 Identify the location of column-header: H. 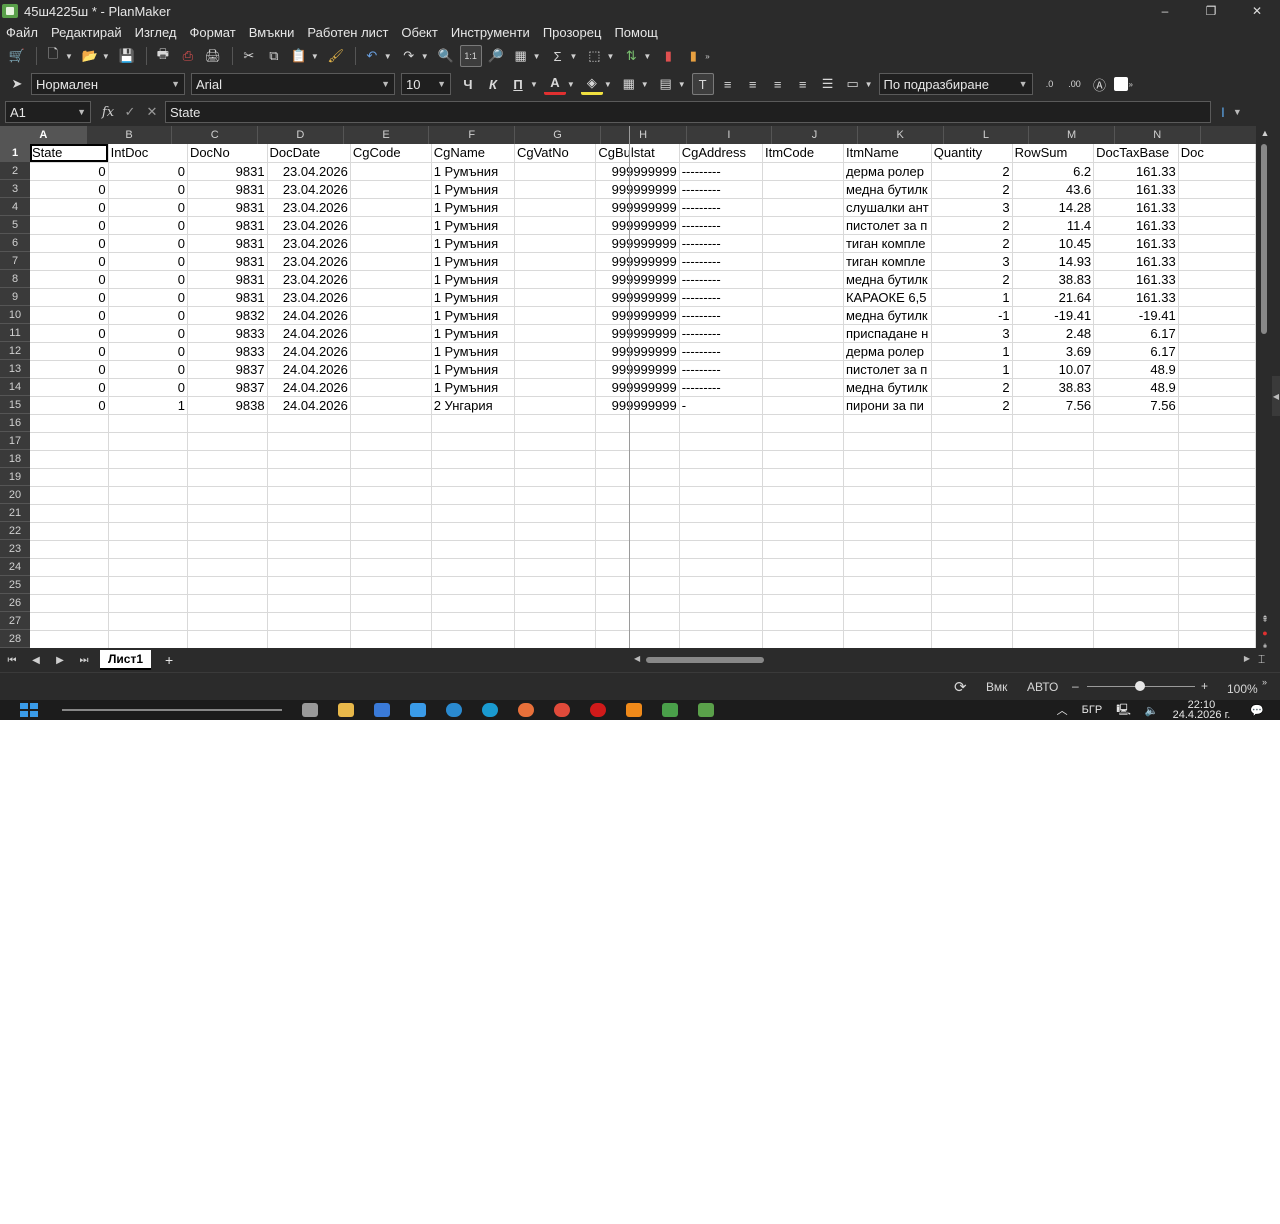
(644, 135).